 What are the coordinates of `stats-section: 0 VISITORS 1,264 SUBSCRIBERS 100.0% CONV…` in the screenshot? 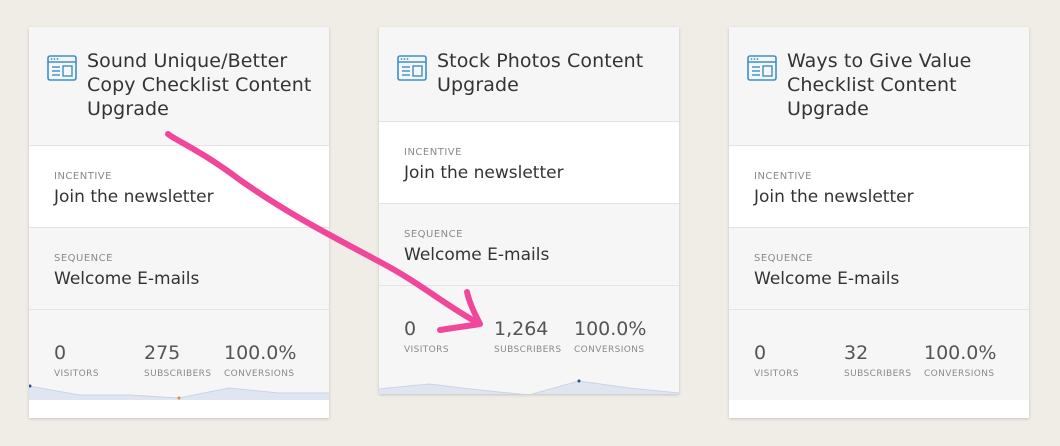 It's located at (529, 340).